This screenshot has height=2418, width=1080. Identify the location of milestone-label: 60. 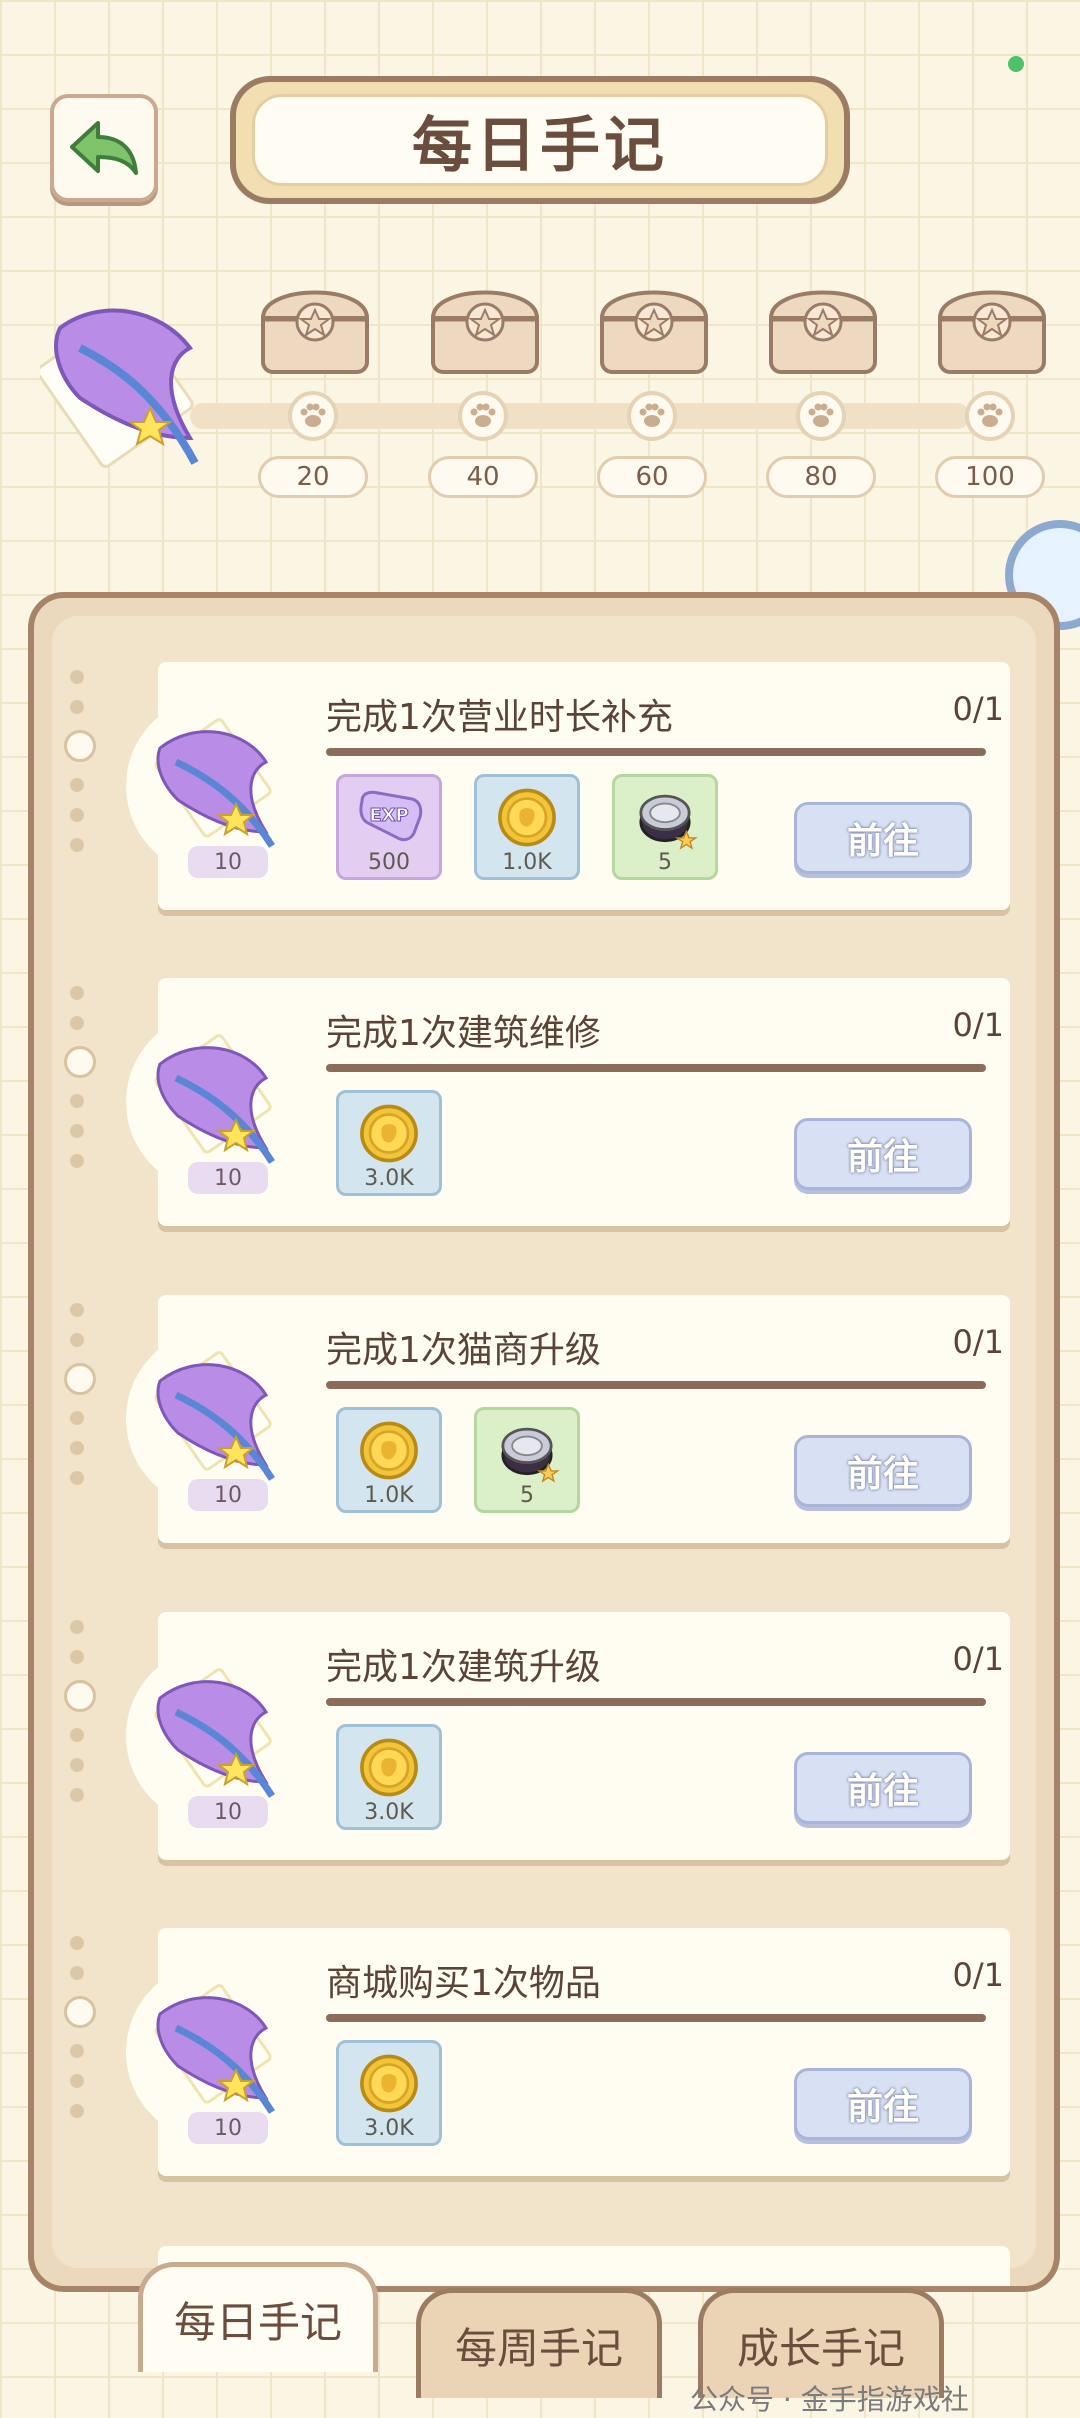
(652, 477).